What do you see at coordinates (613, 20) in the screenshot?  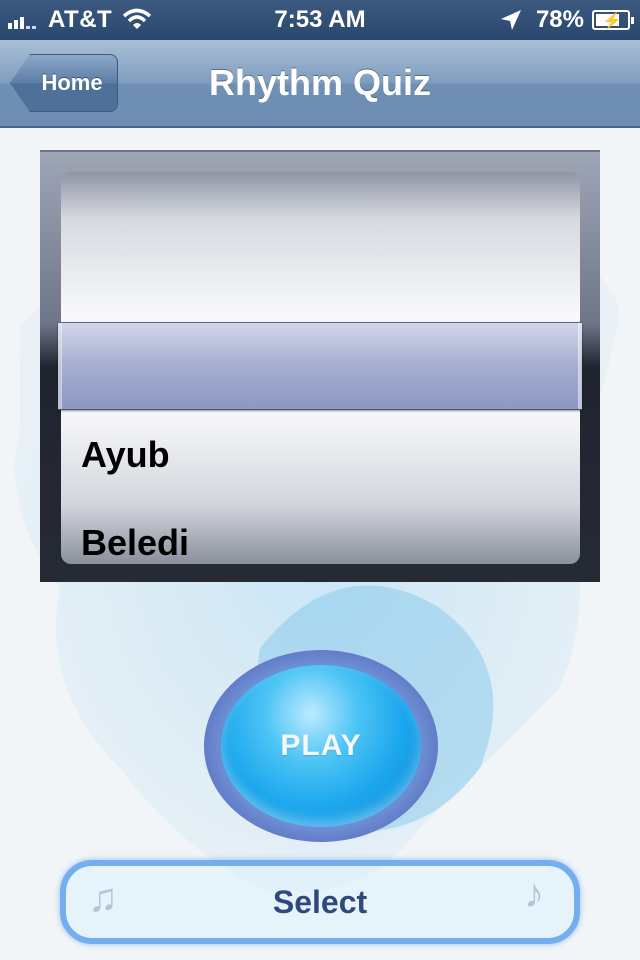 I see `battery-charging-icon: ⚡` at bounding box center [613, 20].